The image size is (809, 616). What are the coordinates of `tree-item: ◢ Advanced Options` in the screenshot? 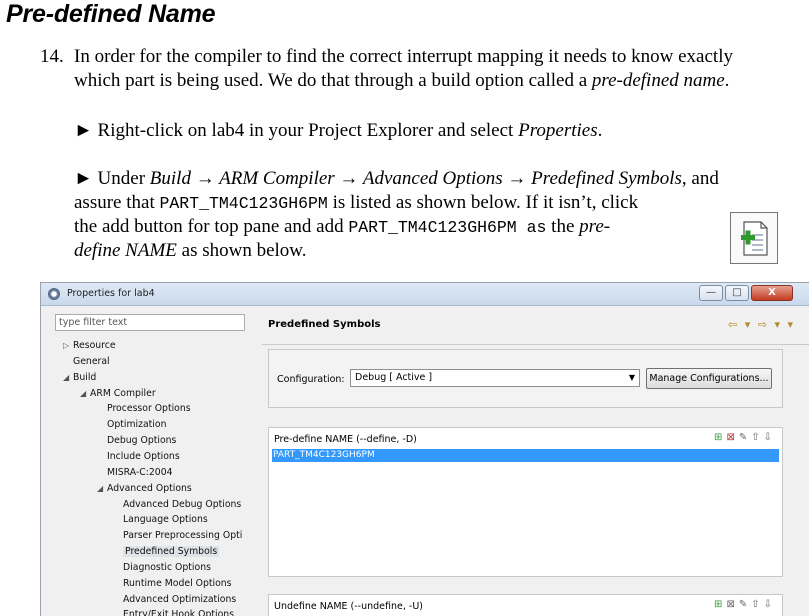 It's located at (144, 489).